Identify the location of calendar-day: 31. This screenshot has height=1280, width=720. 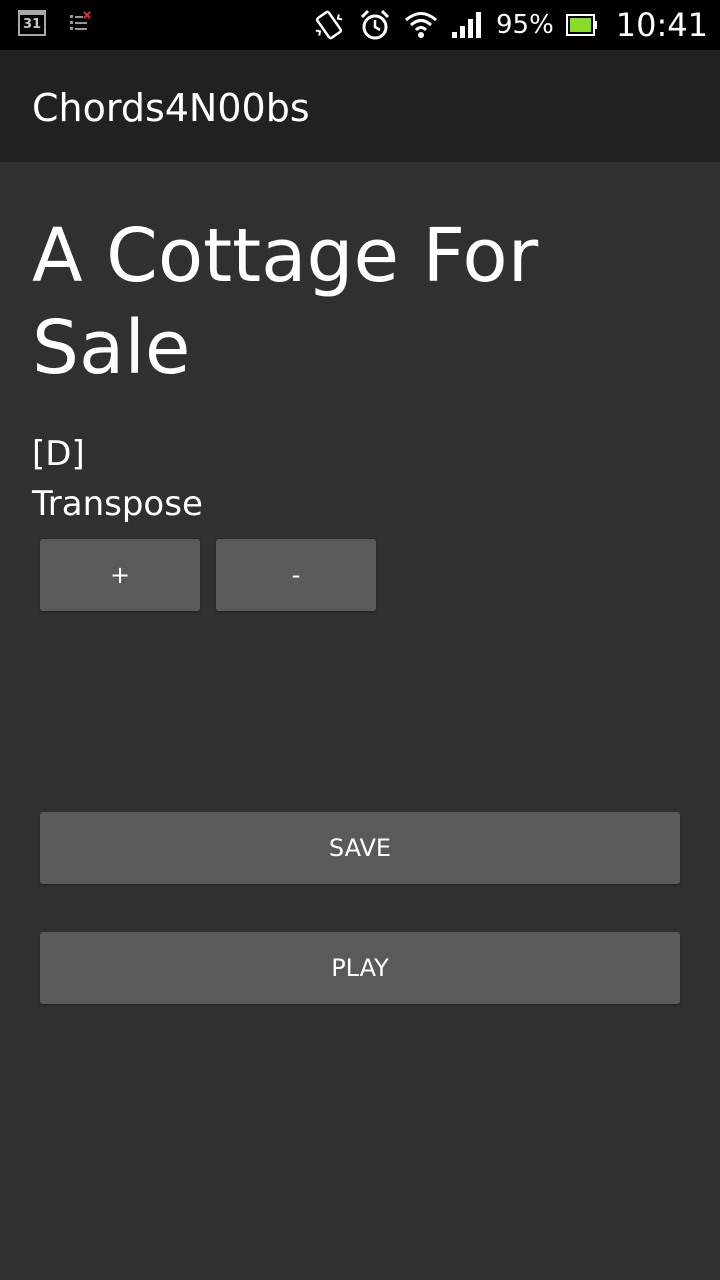
(32, 24).